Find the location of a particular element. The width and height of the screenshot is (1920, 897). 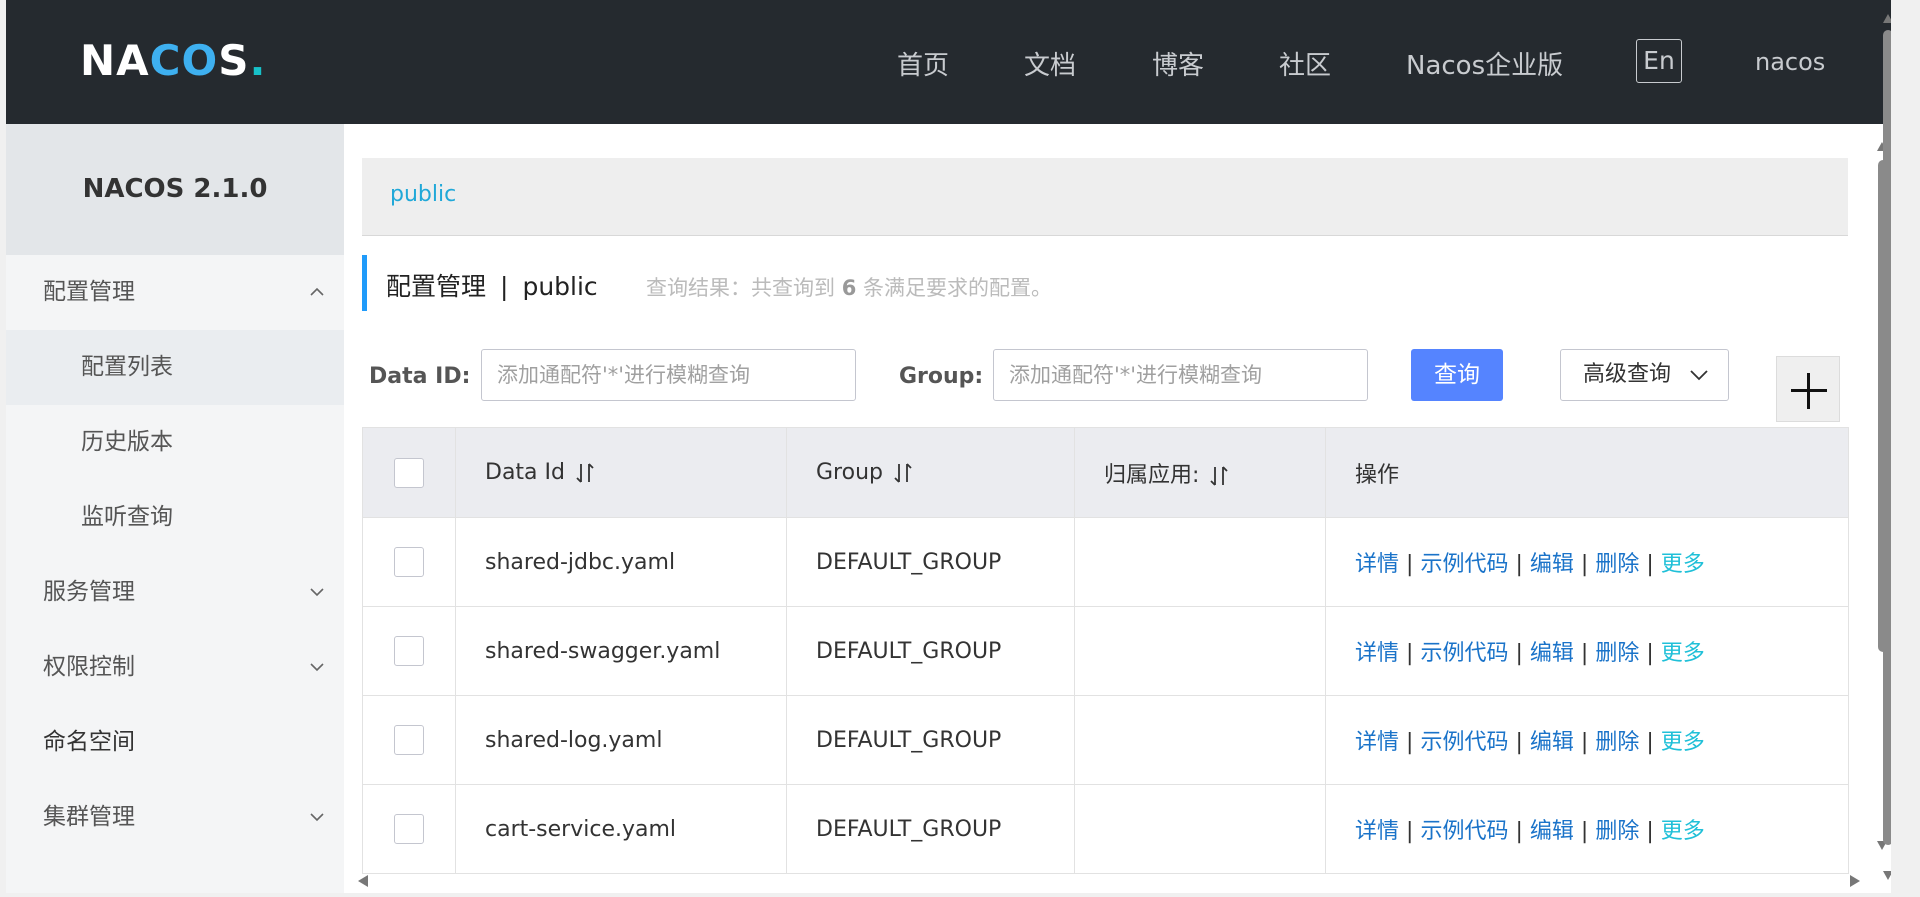

page-title-text: 配置管理 is located at coordinates (436, 286).